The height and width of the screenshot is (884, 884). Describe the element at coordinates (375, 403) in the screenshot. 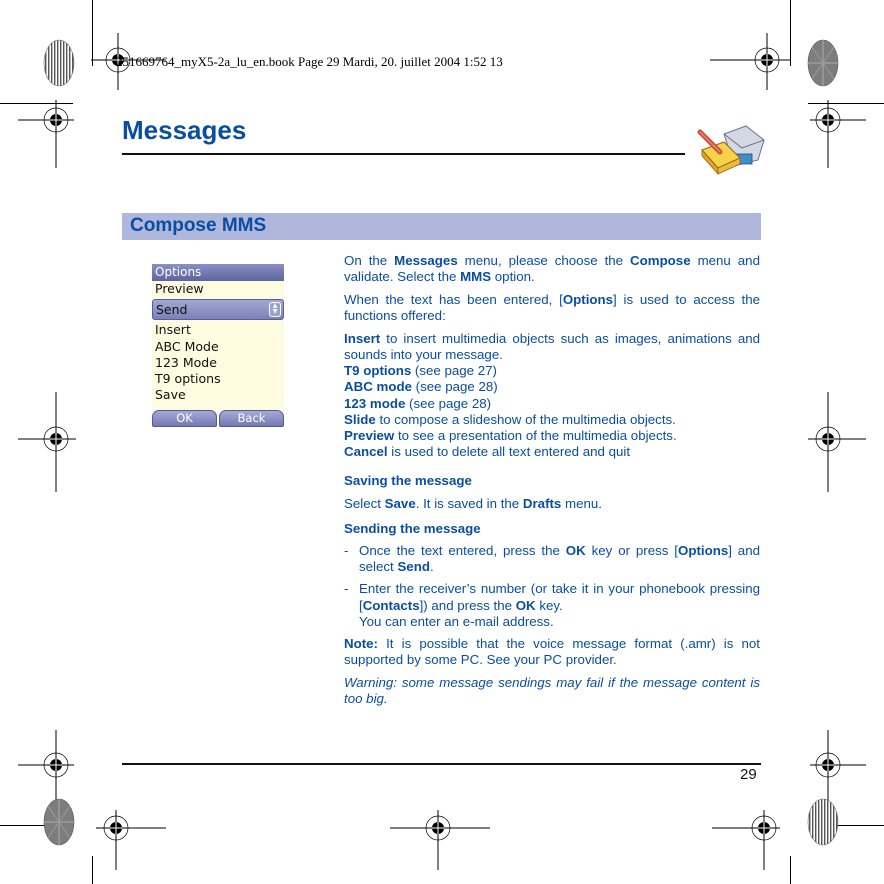

I see `function-term: 123 mode` at that location.